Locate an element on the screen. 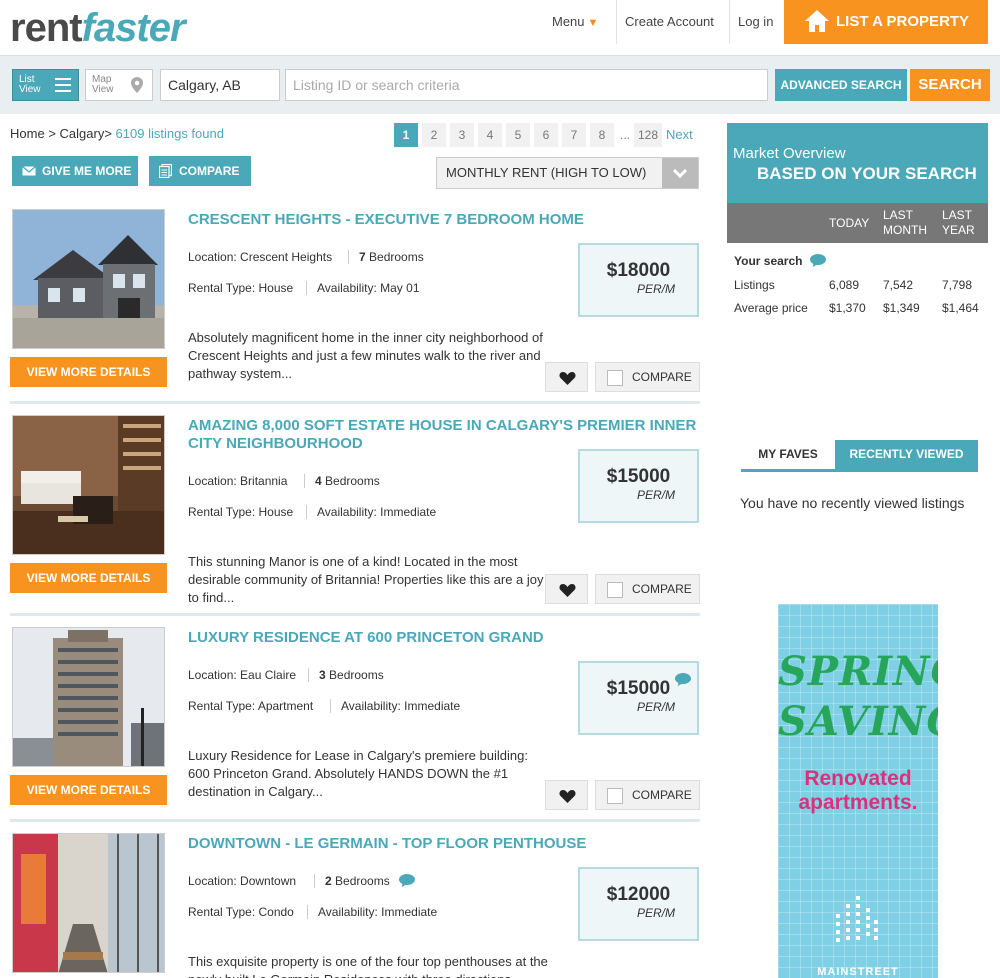 This screenshot has height=978, width=1000. map-view-button: Map View is located at coordinates (119, 85).